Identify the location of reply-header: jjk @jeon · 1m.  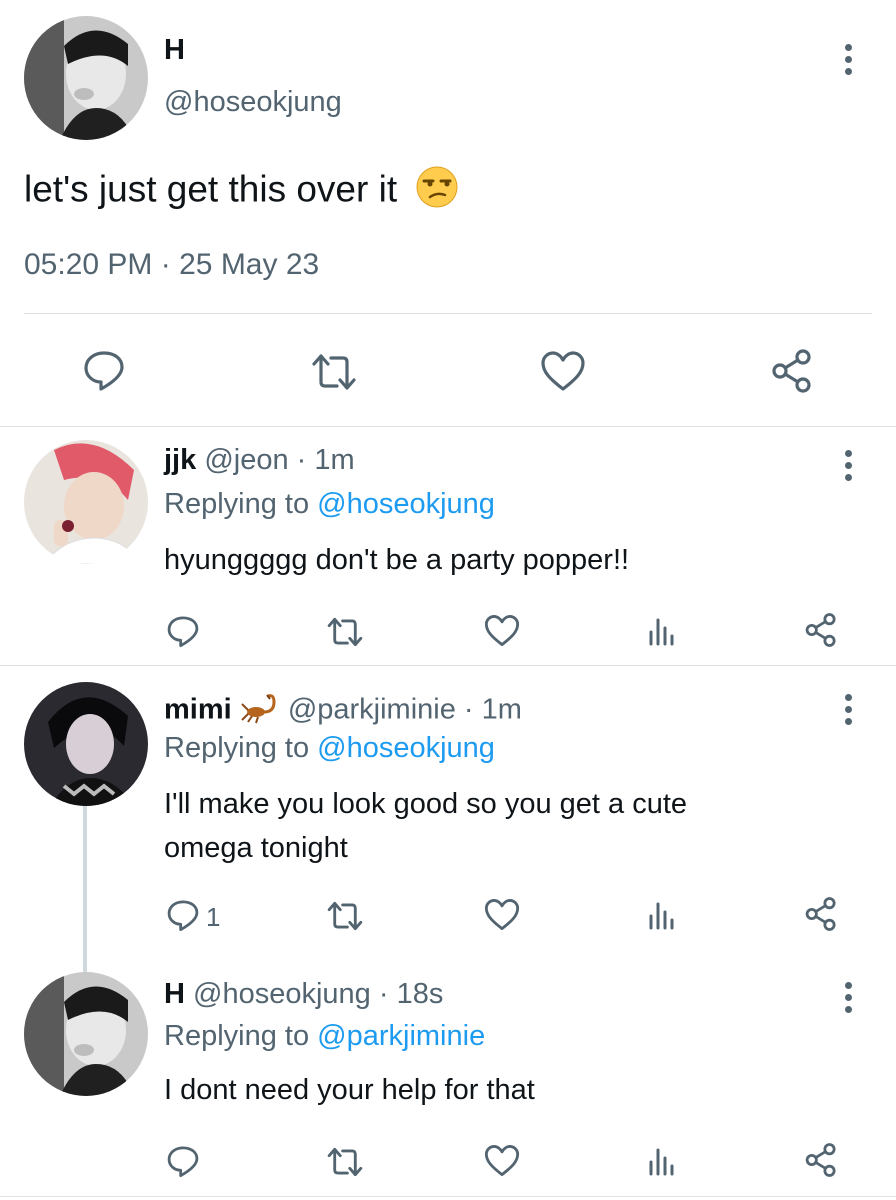
(259, 460).